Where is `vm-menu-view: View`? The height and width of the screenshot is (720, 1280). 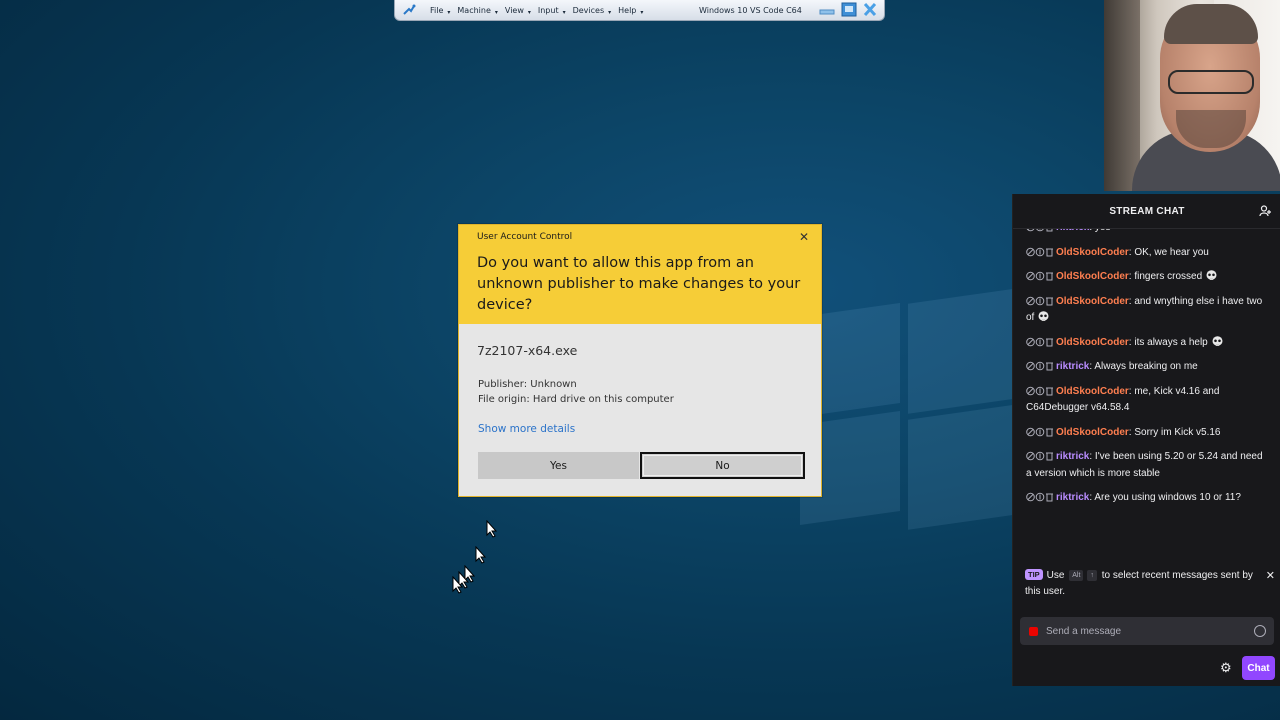 vm-menu-view: View is located at coordinates (518, 11).